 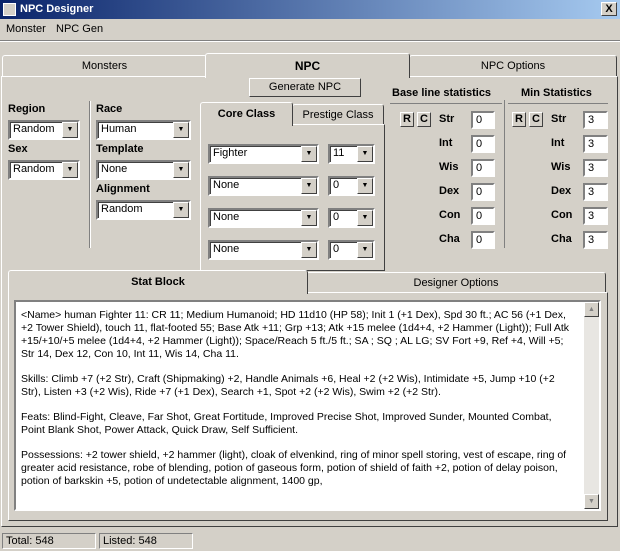 What do you see at coordinates (339, 153) in the screenshot?
I see `class-1-level-value: 11` at bounding box center [339, 153].